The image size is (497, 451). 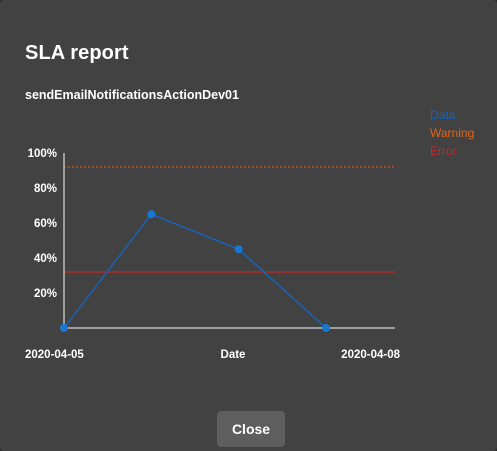 What do you see at coordinates (370, 355) in the screenshot?
I see `x-tick-label: 2020-04-08` at bounding box center [370, 355].